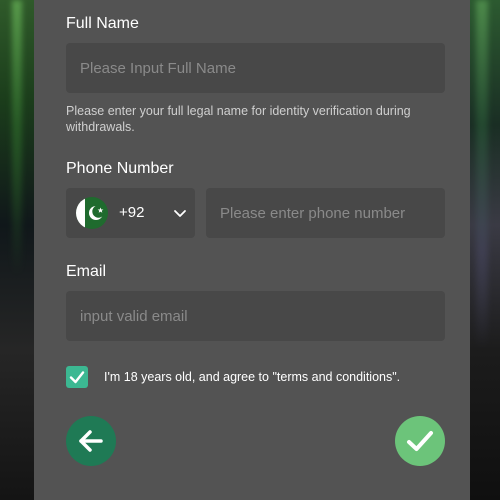 This screenshot has height=500, width=500. I want to click on checkbox-check-icon, so click(77, 377).